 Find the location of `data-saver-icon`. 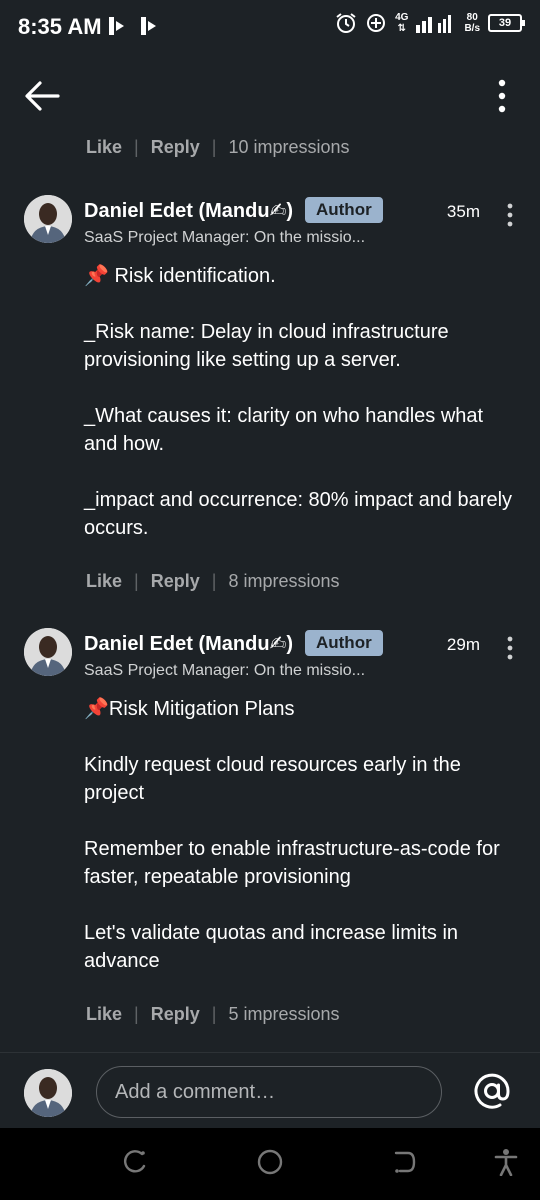

data-saver-icon is located at coordinates (376, 23).